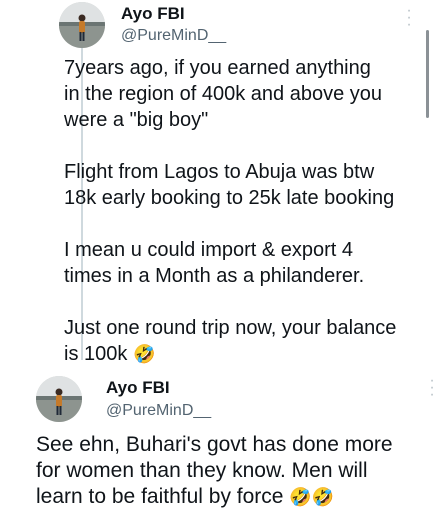 This screenshot has width=445, height=520. I want to click on rofl-emoji-icon: 🤣🤣, so click(312, 497).